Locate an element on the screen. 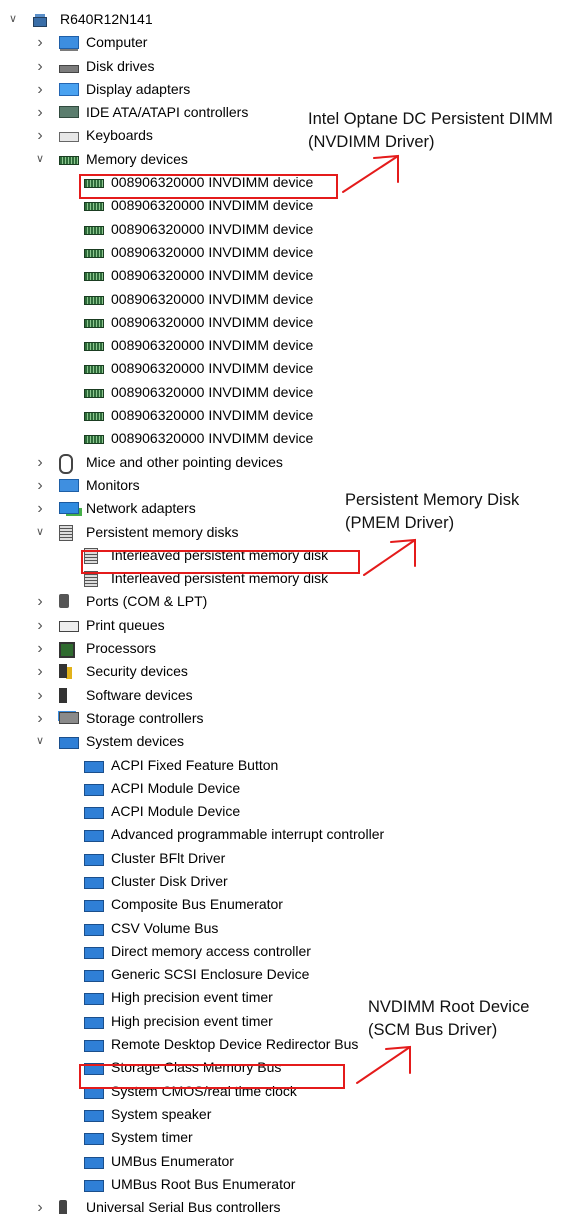  tree-category-print-queues: › Print queues is located at coordinates (294, 625).